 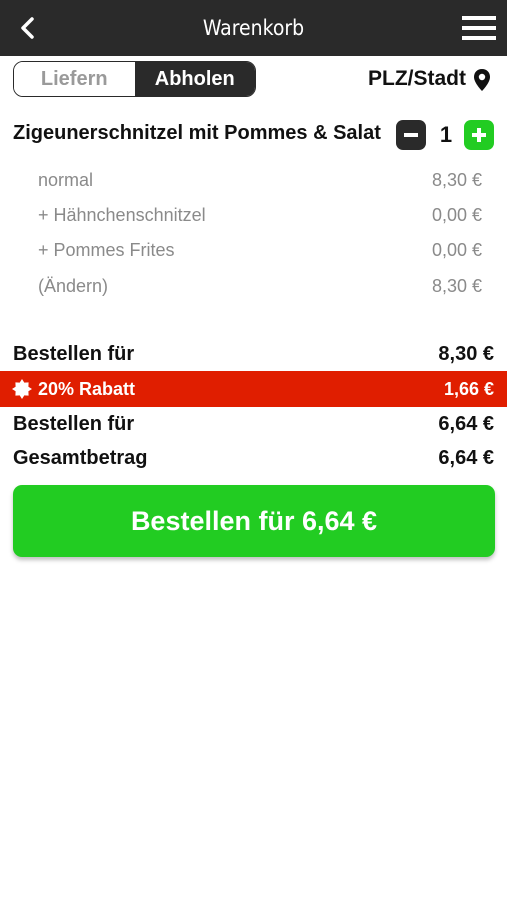 What do you see at coordinates (479, 135) in the screenshot?
I see `increase-quantity-button` at bounding box center [479, 135].